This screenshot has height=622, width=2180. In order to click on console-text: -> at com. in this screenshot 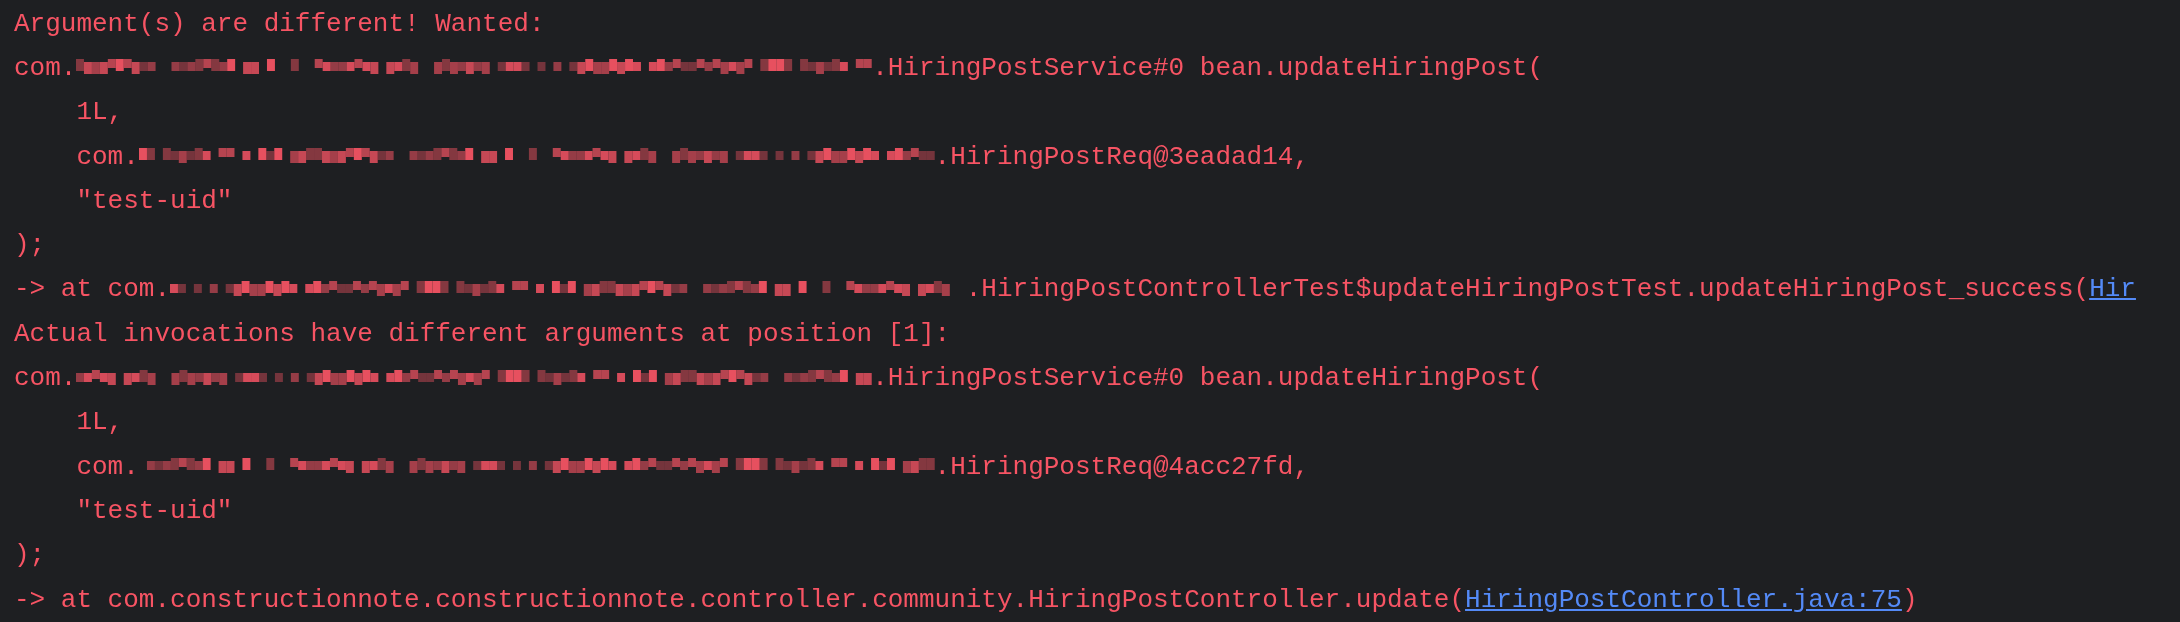, I will do `click(92, 290)`.